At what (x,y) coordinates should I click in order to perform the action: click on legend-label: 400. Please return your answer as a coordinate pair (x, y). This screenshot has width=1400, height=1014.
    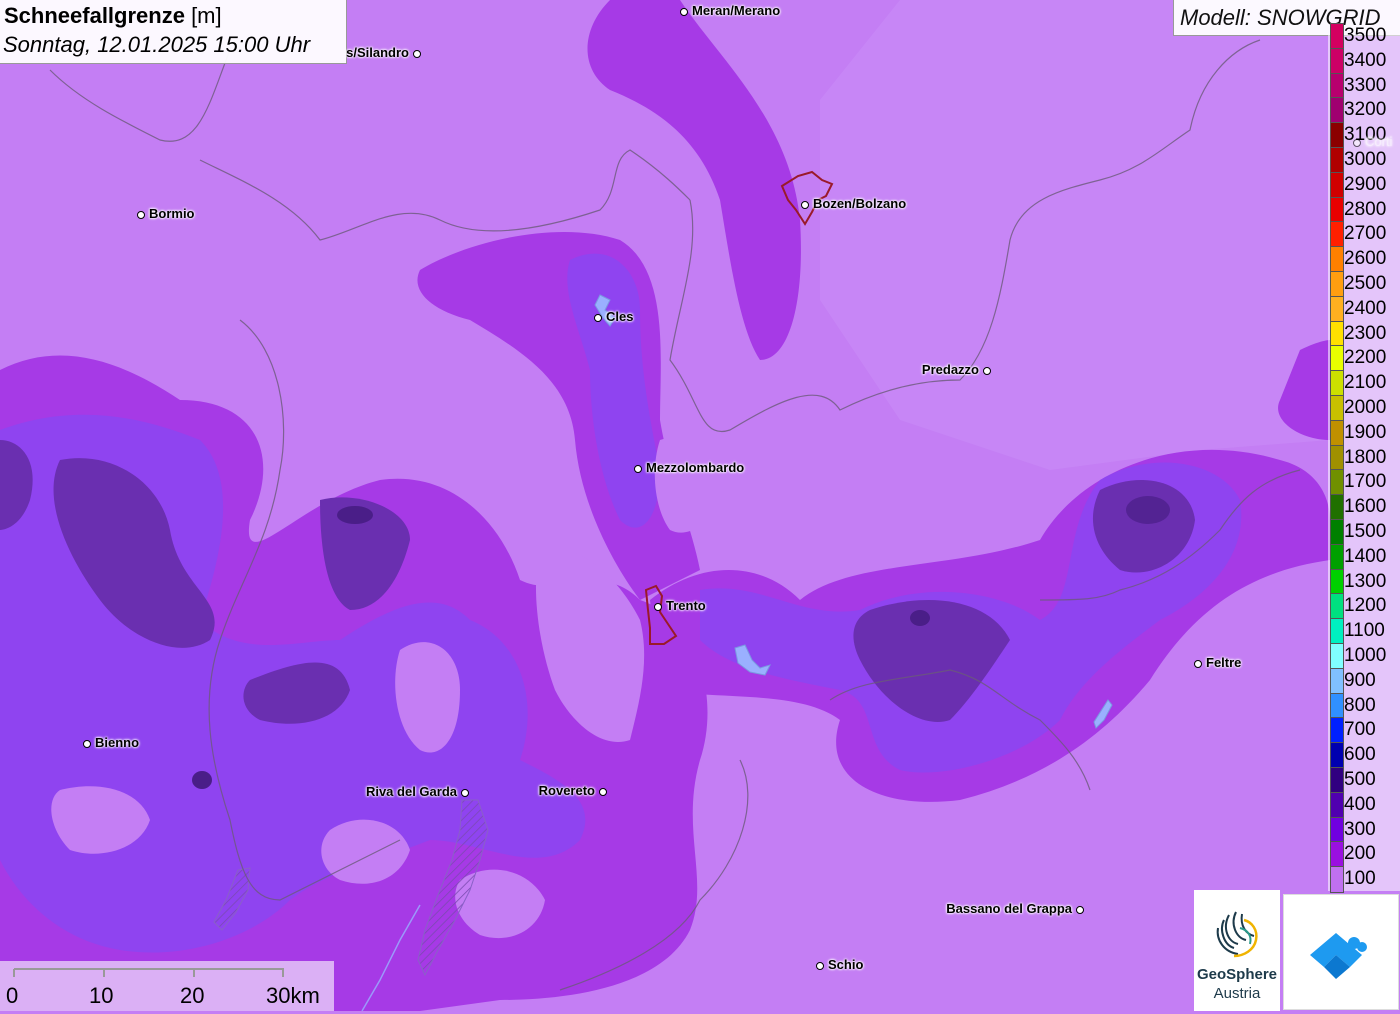
    Looking at the image, I should click on (1360, 804).